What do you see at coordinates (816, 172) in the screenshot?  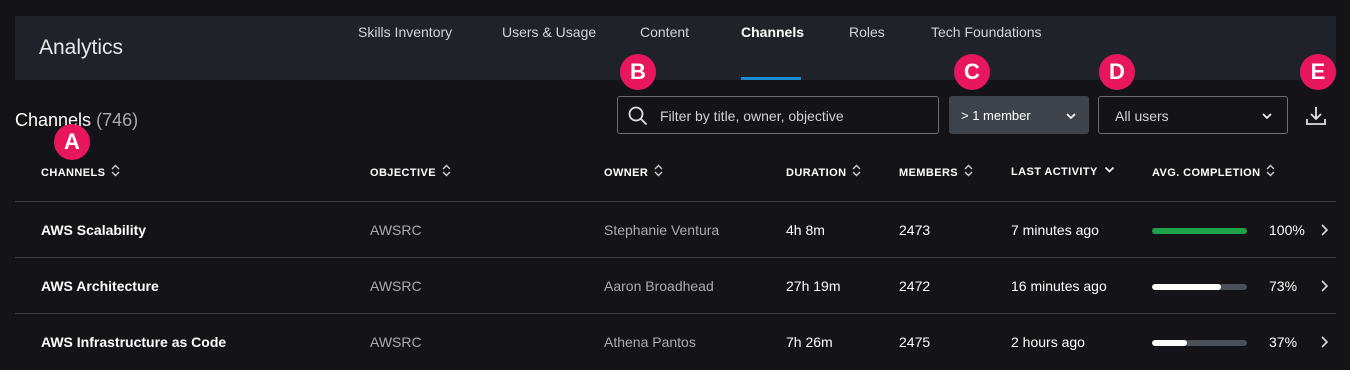 I see `column-label: DURATION` at bounding box center [816, 172].